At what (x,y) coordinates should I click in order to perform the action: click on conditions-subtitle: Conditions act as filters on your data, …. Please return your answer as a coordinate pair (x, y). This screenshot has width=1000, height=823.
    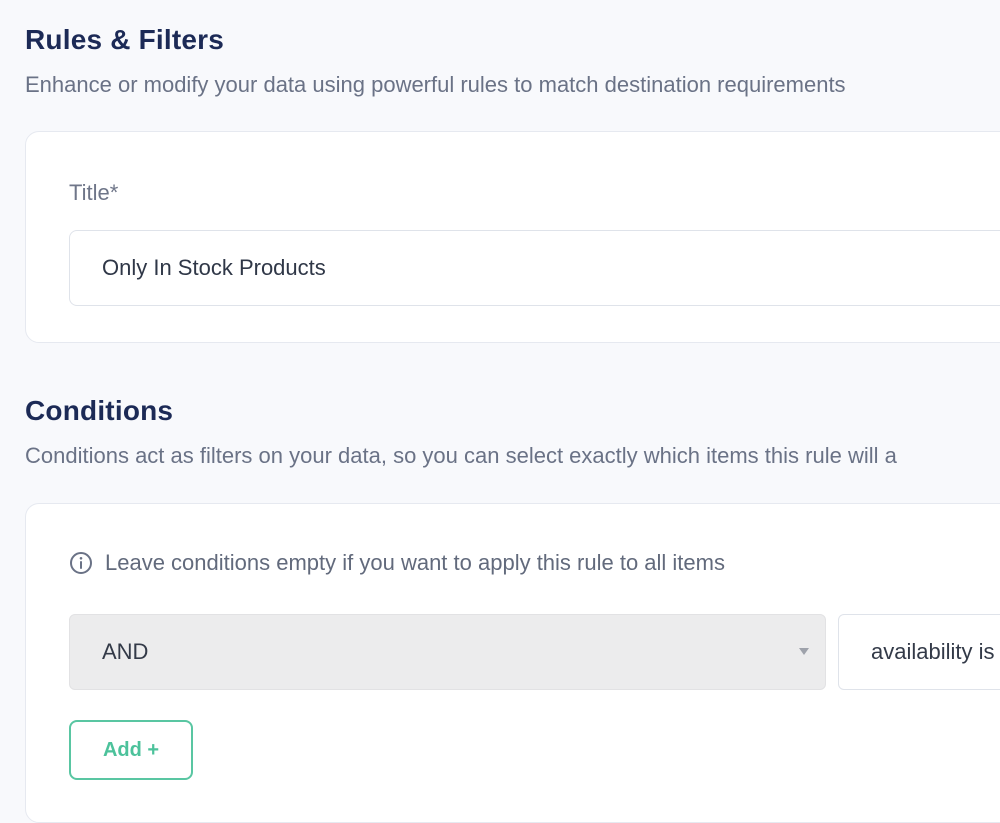
    Looking at the image, I should click on (461, 455).